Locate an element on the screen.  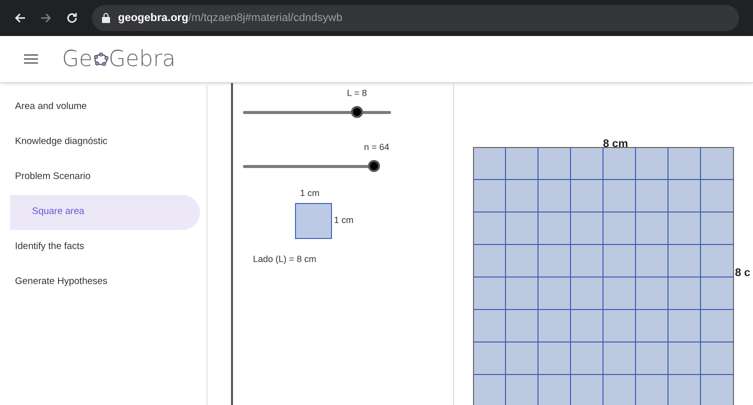
sidebar-item: Problem Scenario is located at coordinates (100, 177).